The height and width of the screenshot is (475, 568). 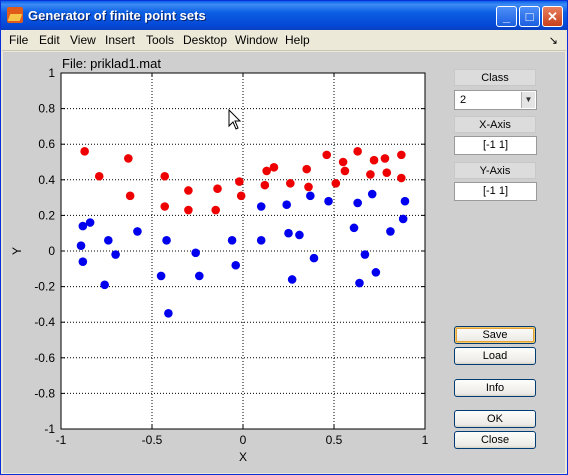 I want to click on title-bar: Generator of finite point sets _ □ ✕, so click(x=284, y=15).